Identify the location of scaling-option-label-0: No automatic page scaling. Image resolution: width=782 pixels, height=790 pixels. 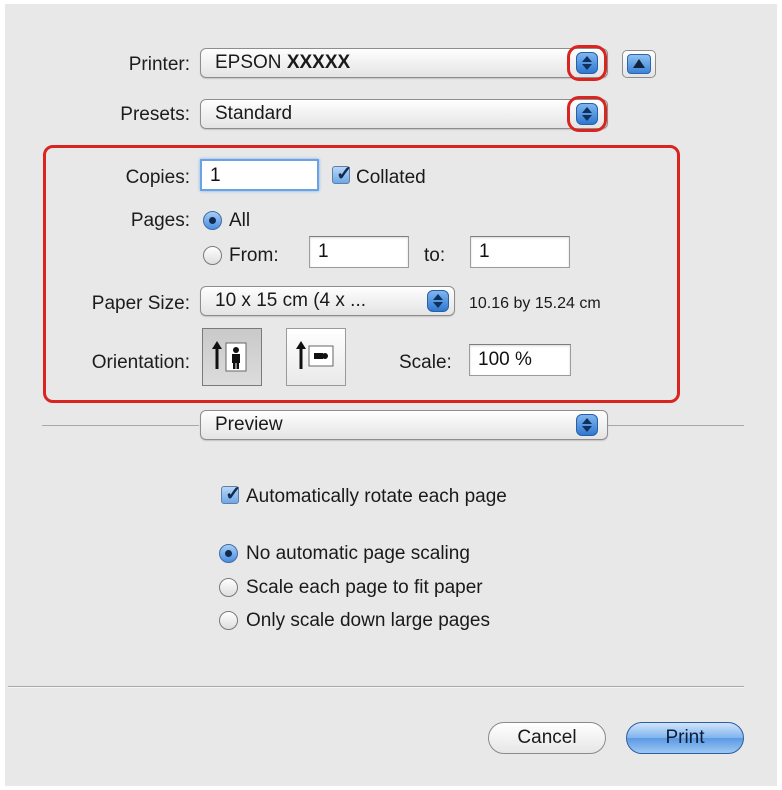
(358, 553).